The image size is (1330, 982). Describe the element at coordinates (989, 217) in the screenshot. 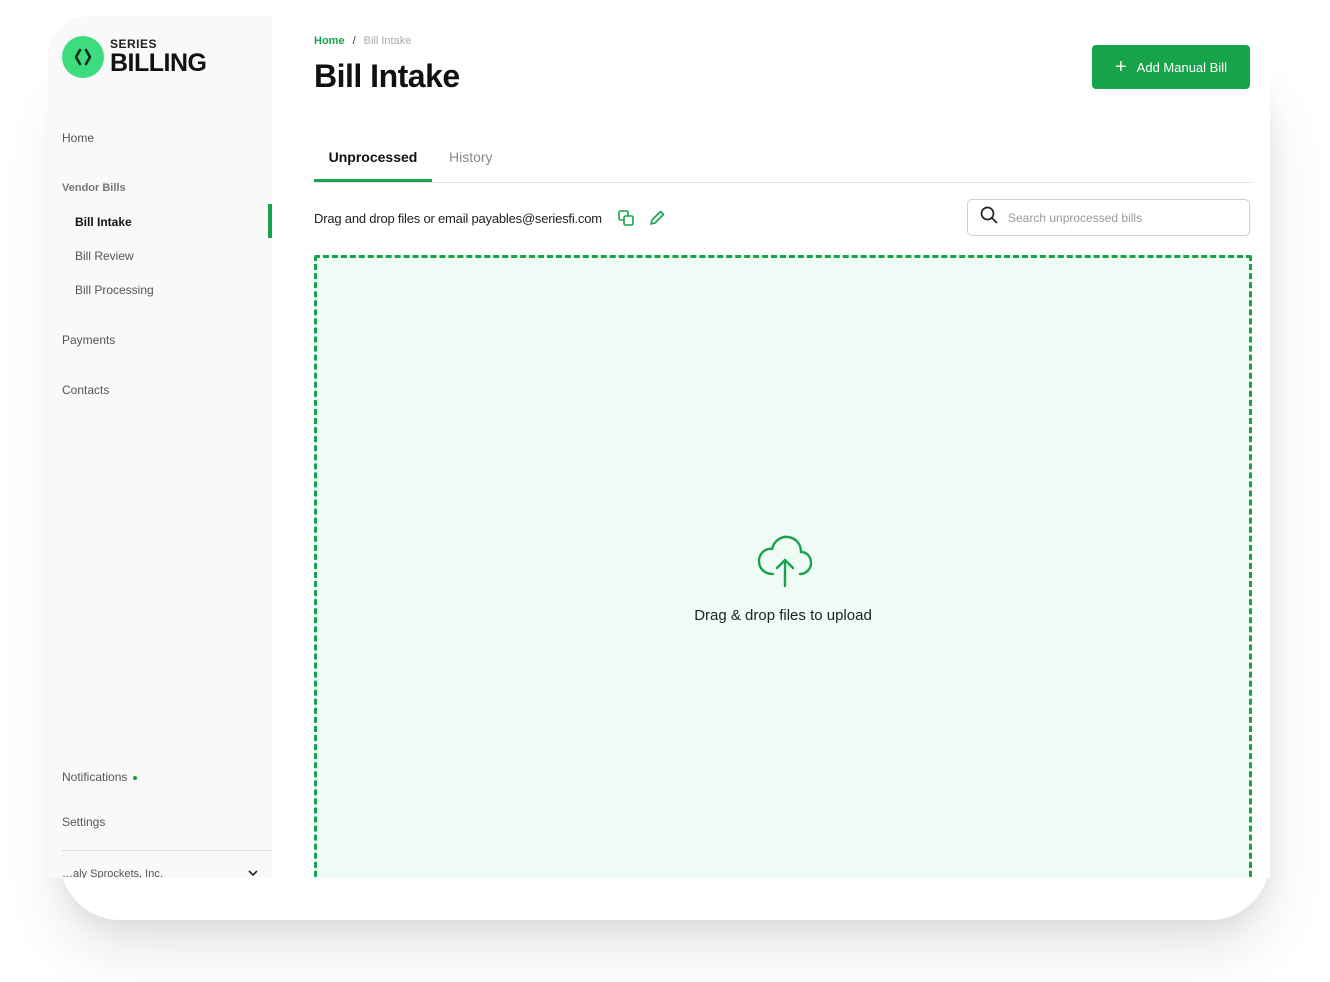

I see `search-icon` at that location.